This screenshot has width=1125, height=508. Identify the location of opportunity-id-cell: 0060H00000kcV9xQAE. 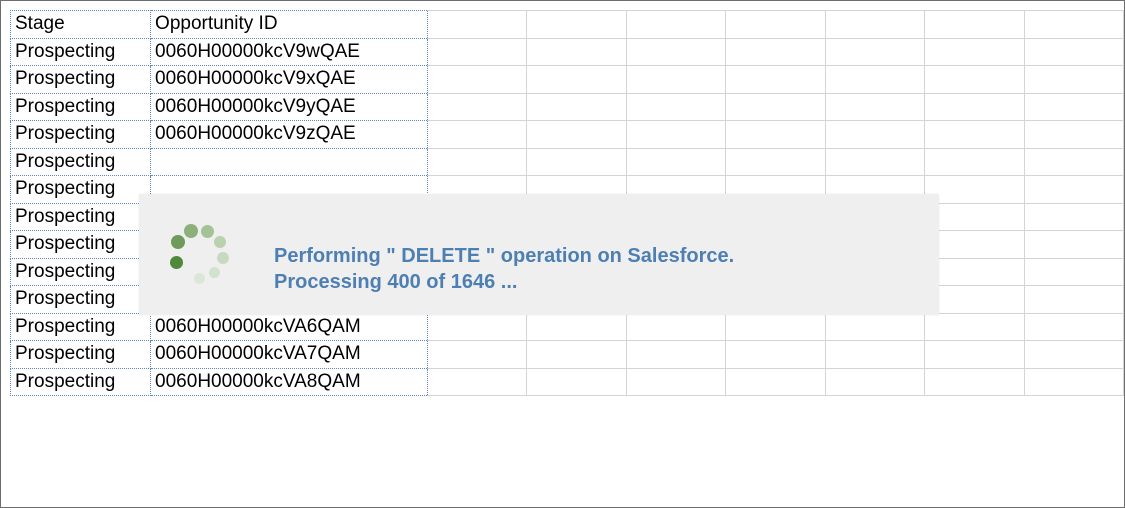
(289, 79).